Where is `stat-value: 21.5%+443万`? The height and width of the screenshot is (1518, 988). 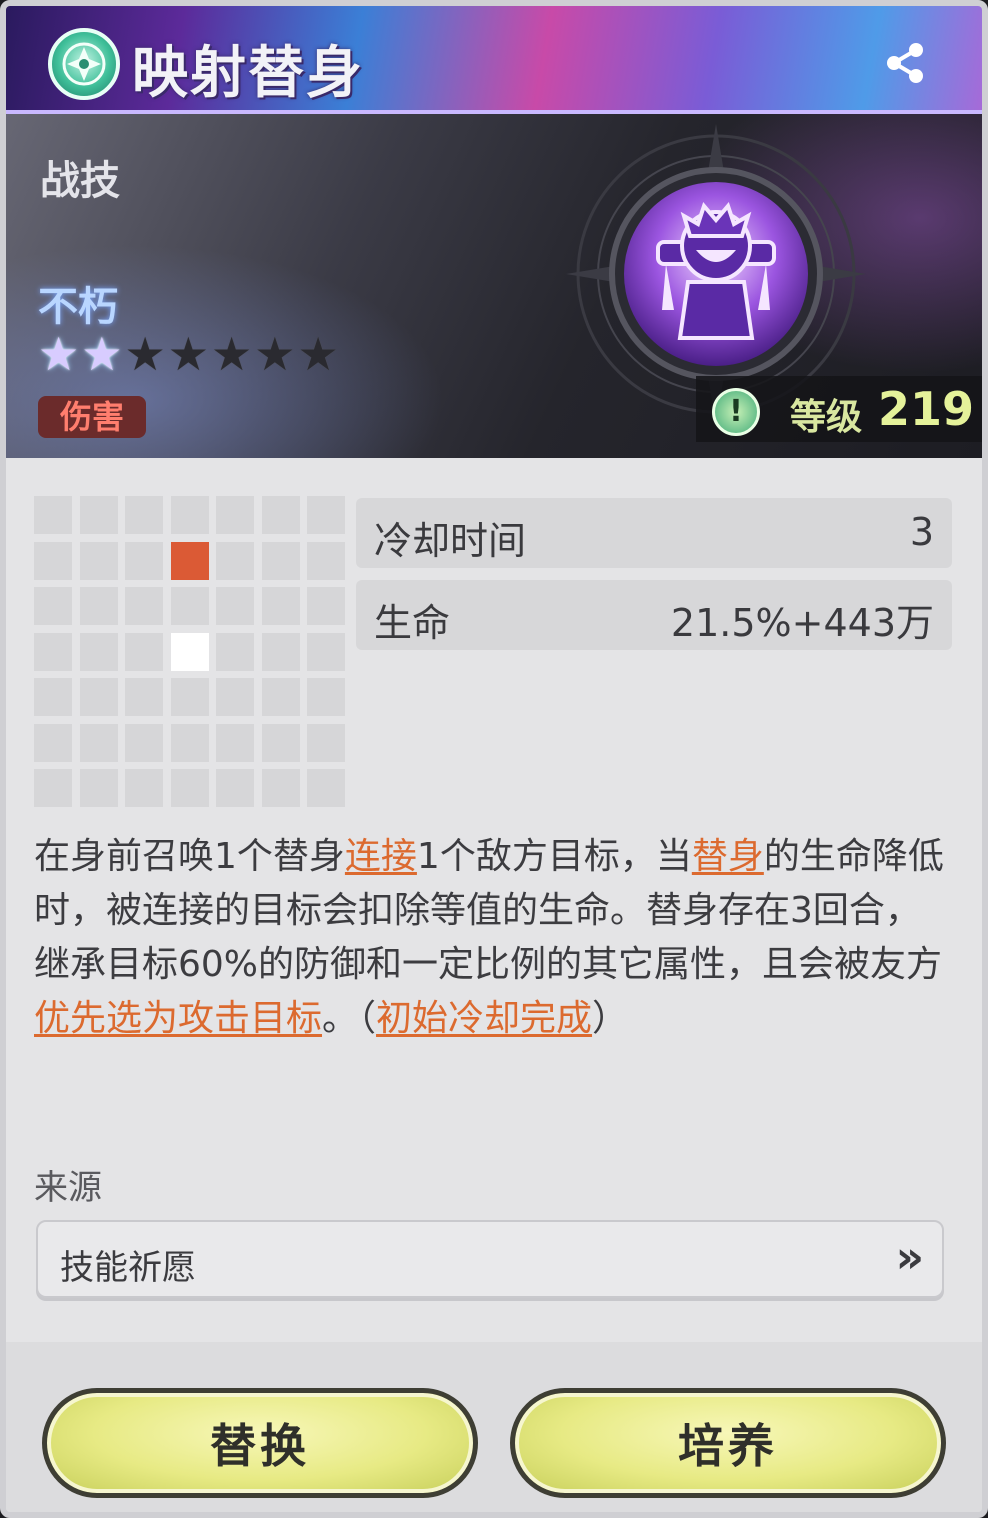
stat-value: 21.5%+443万 is located at coordinates (802, 623).